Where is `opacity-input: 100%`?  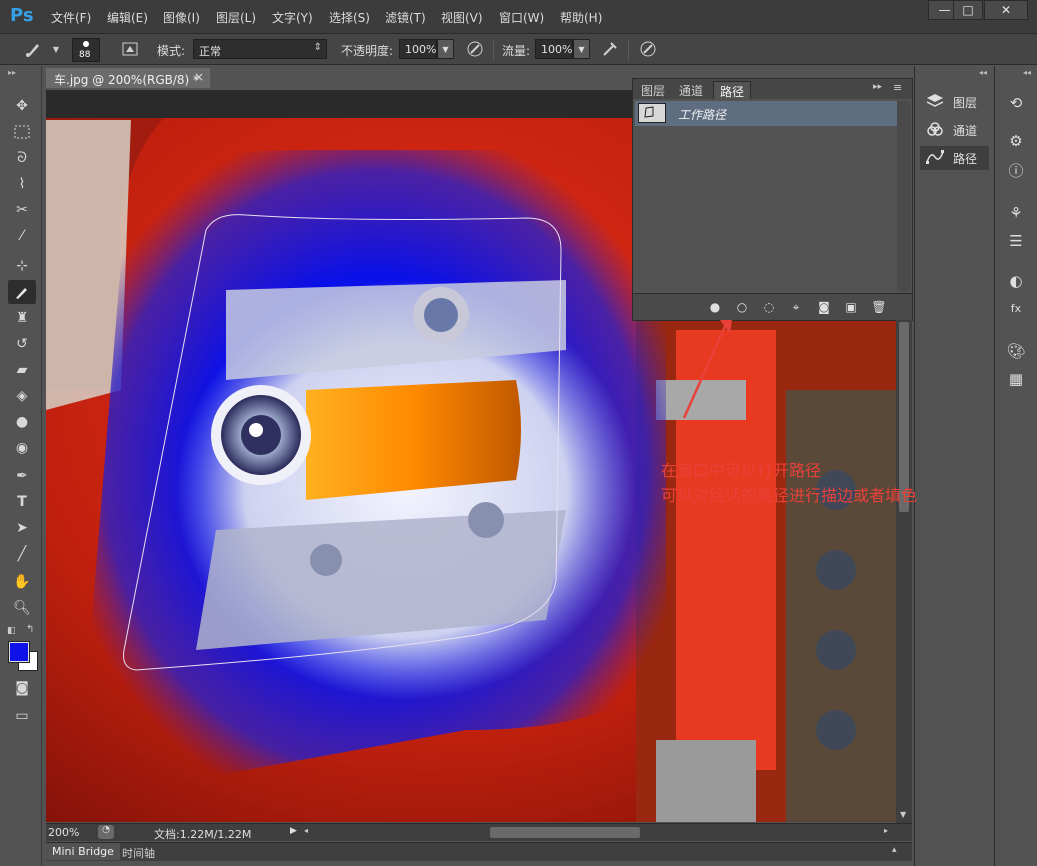 opacity-input: 100% is located at coordinates (418, 49).